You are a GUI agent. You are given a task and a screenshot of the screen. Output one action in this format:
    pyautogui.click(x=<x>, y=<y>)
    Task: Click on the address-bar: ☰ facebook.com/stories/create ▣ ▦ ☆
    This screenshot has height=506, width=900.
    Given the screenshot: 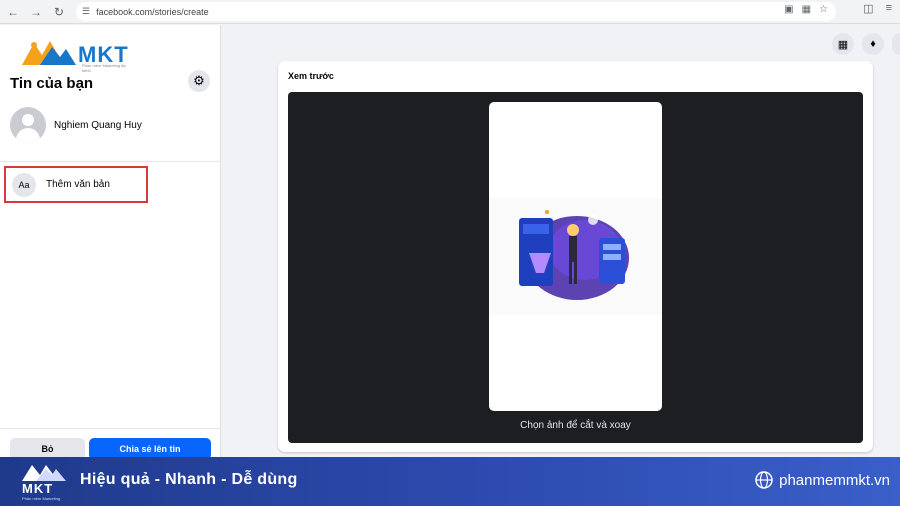 What is the action you would take?
    pyautogui.click(x=456, y=11)
    